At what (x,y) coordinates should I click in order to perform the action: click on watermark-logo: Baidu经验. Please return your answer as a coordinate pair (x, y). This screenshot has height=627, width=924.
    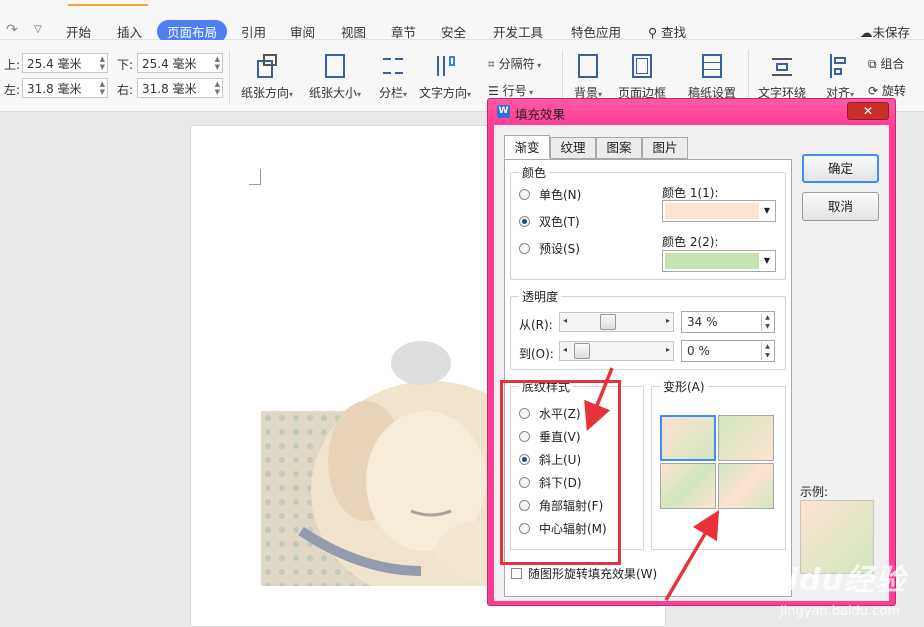
    Looking at the image, I should click on (824, 580).